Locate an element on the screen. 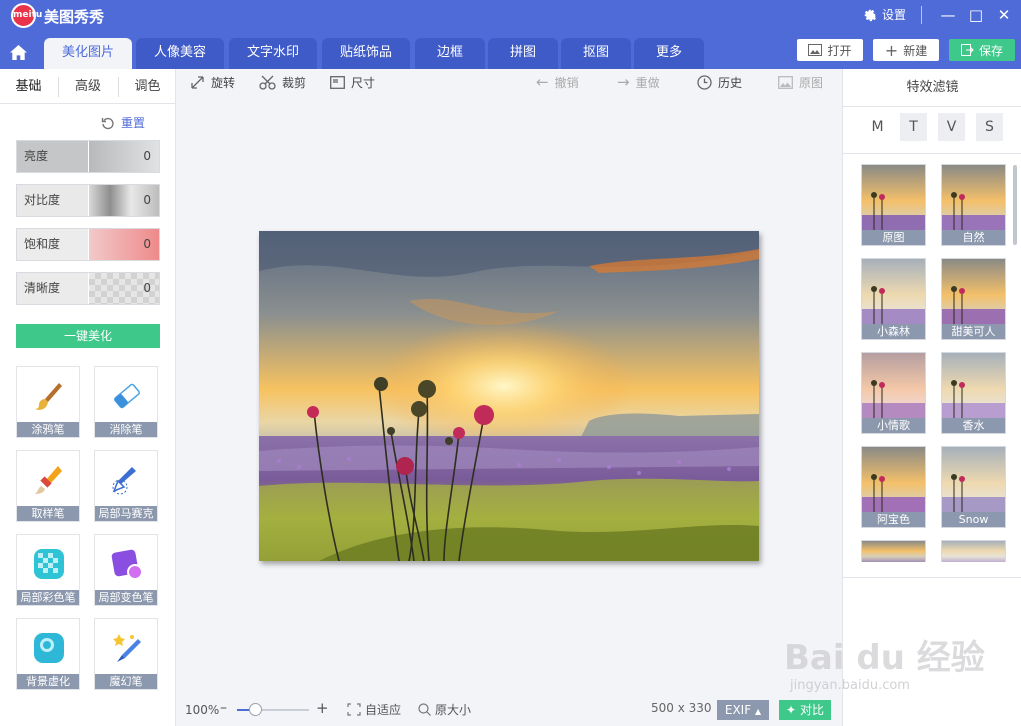 The height and width of the screenshot is (726, 1021). tab-stickers: 贴纸饰品 is located at coordinates (366, 53).